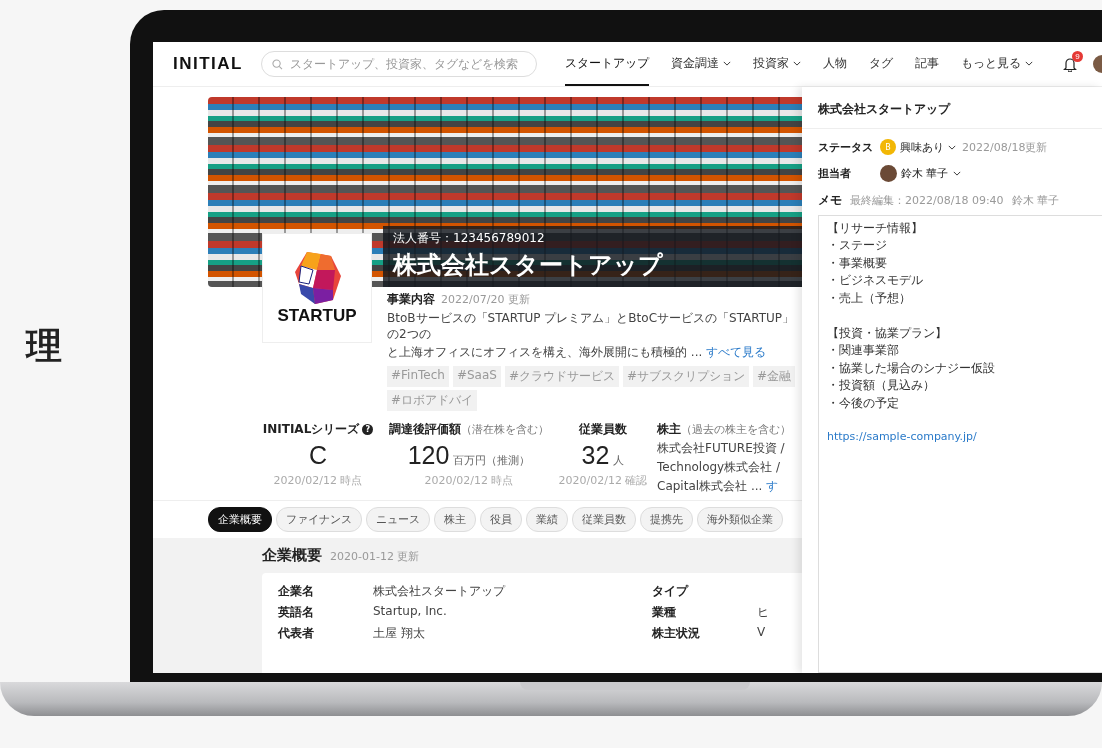 Image resolution: width=1102 pixels, height=748 pixels. I want to click on stat-unit: 百万円（推測）, so click(492, 460).